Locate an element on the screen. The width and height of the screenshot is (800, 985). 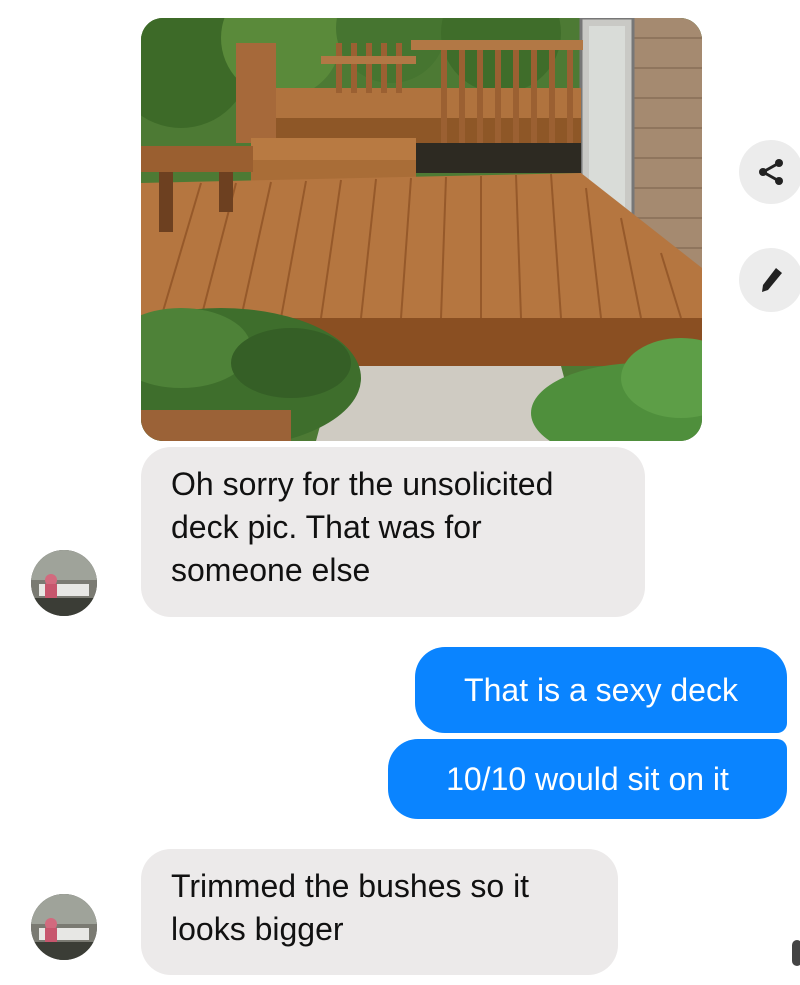
message-bubble-outgoing: 10/10 would sit on it is located at coordinates (587, 779).